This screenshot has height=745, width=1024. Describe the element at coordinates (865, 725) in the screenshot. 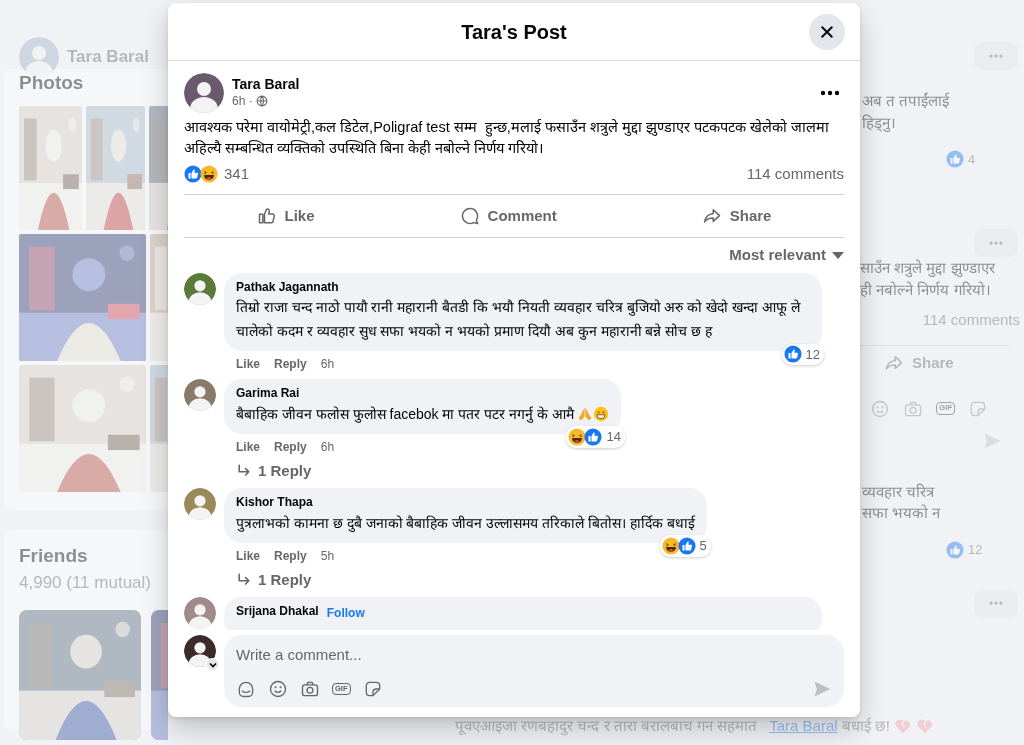

I see `comment-text: बधाई छ!` at that location.